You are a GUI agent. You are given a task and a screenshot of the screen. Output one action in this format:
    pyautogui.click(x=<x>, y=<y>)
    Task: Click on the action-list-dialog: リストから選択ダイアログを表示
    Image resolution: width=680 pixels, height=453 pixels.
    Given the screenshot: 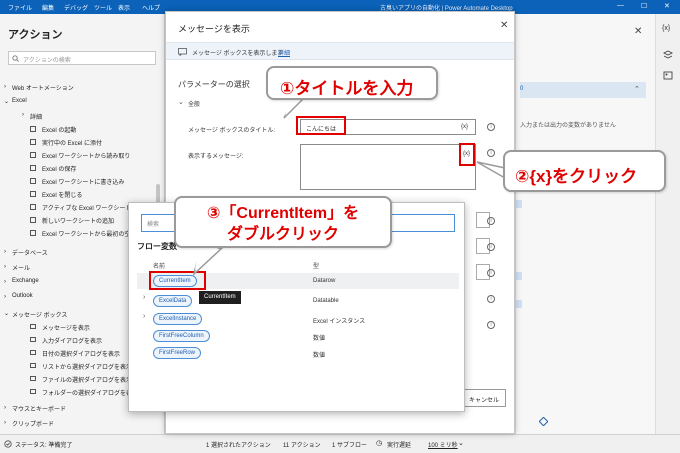 What is the action you would take?
    pyautogui.click(x=87, y=366)
    